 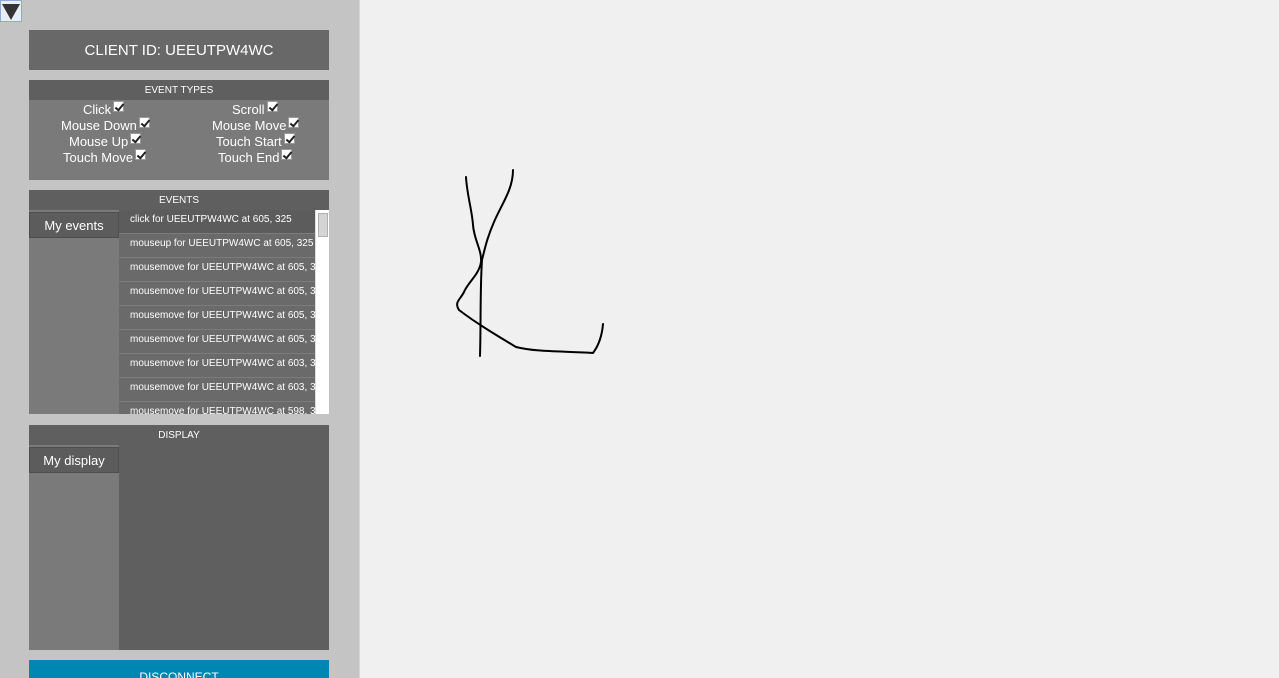 What do you see at coordinates (74, 225) in the screenshot?
I see `tab-my-events: My events` at bounding box center [74, 225].